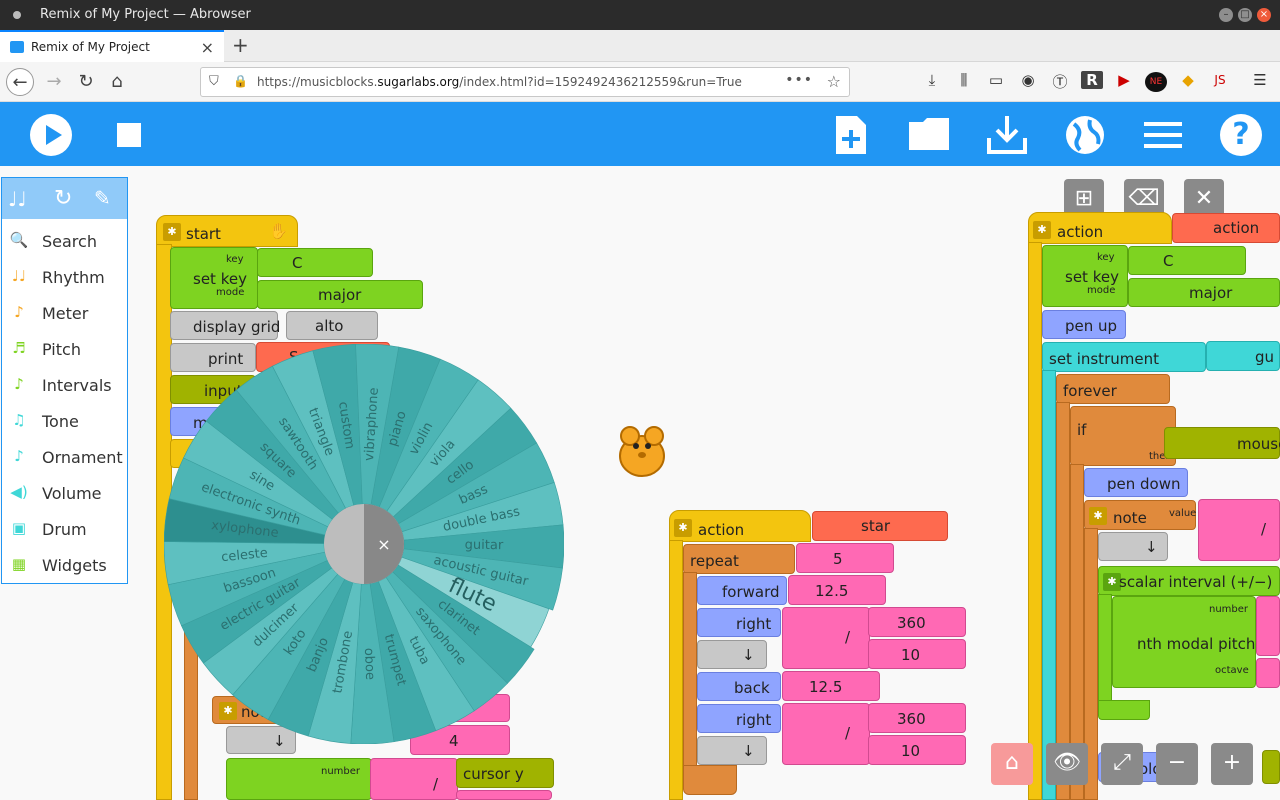  Describe the element at coordinates (739, 718) in the screenshot. I see `right-block-2: right` at that location.